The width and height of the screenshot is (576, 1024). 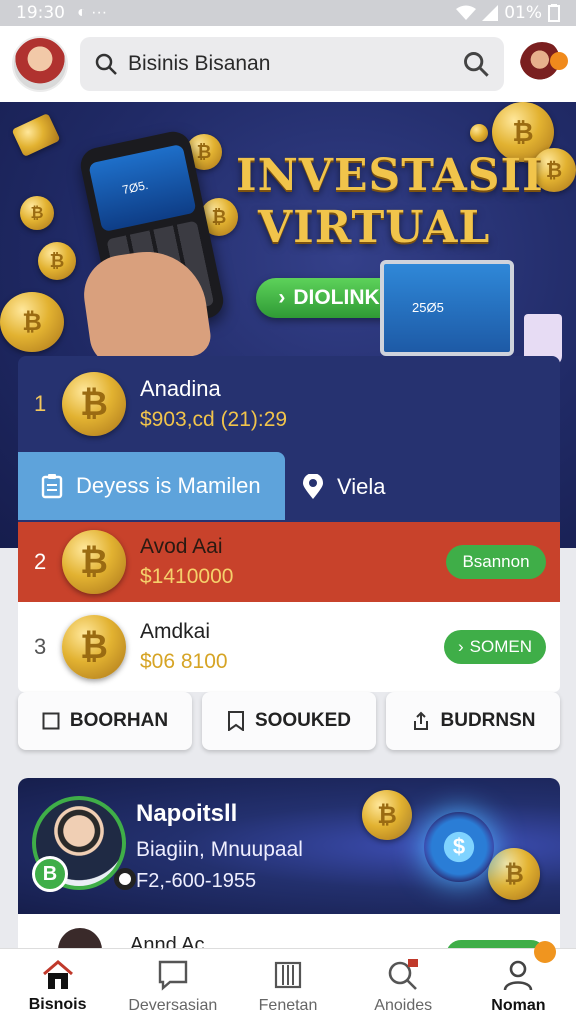 I want to click on item-rank: 2, so click(x=40, y=561).